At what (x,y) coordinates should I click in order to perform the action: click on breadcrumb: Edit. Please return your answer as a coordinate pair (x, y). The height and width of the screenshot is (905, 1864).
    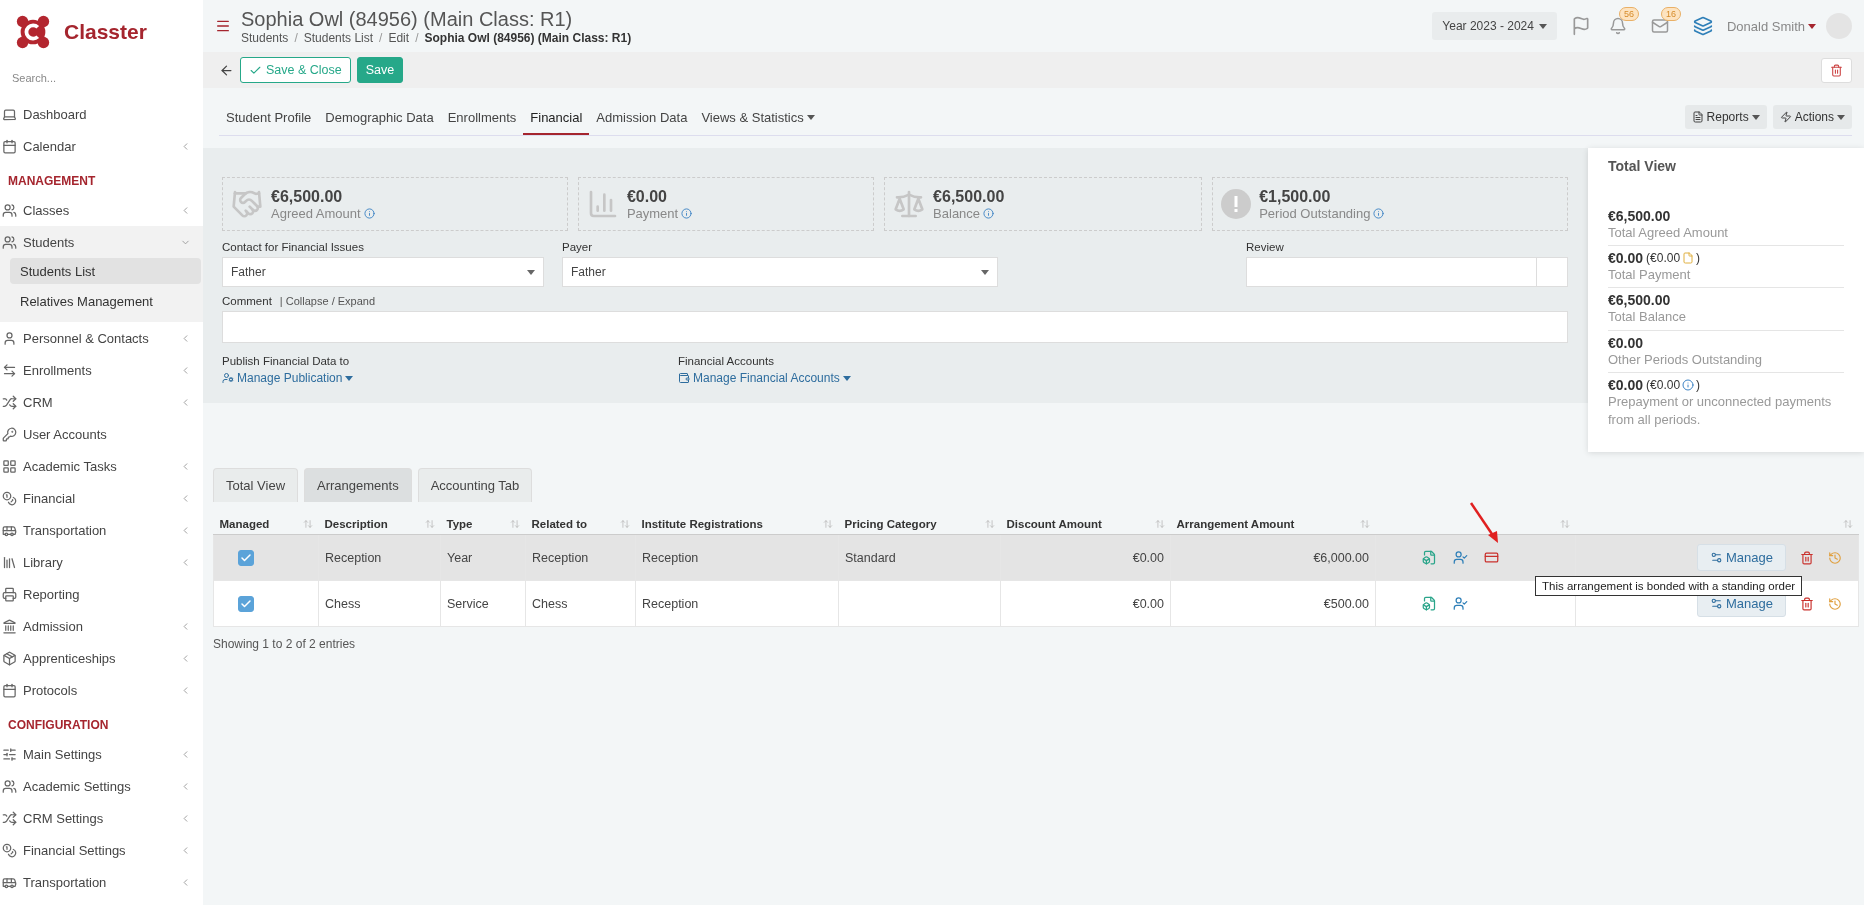
    Looking at the image, I should click on (399, 37).